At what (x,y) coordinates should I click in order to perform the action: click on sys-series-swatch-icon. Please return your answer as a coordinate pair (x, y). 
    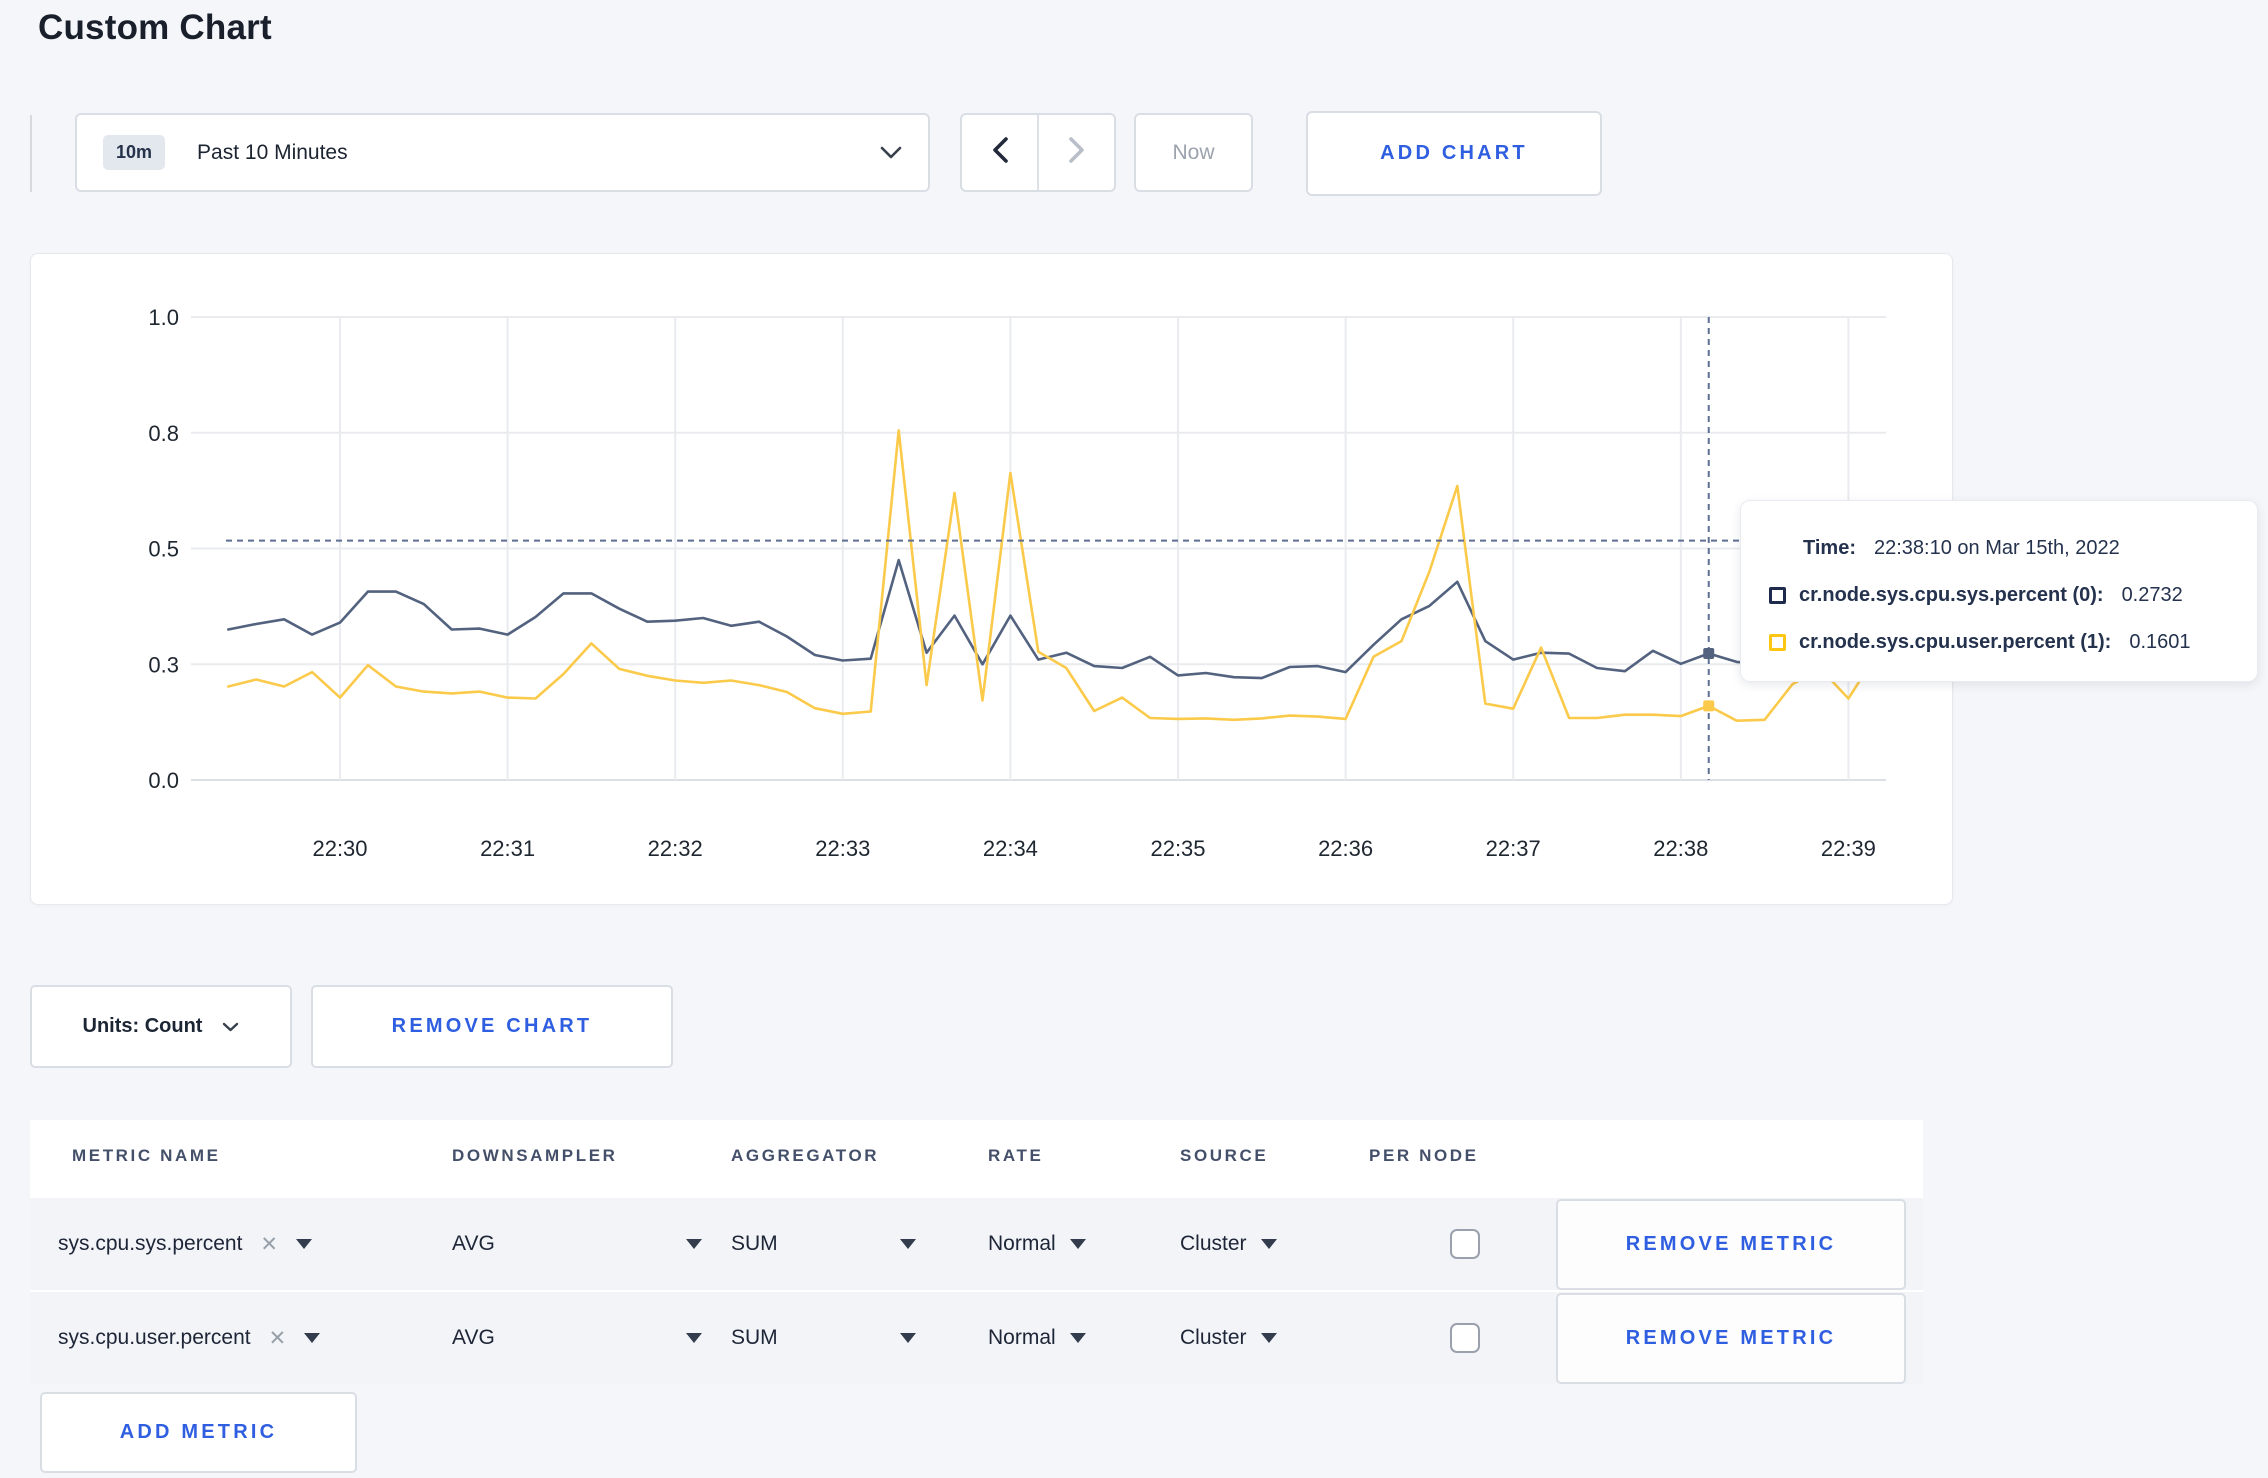
    Looking at the image, I should click on (1777, 595).